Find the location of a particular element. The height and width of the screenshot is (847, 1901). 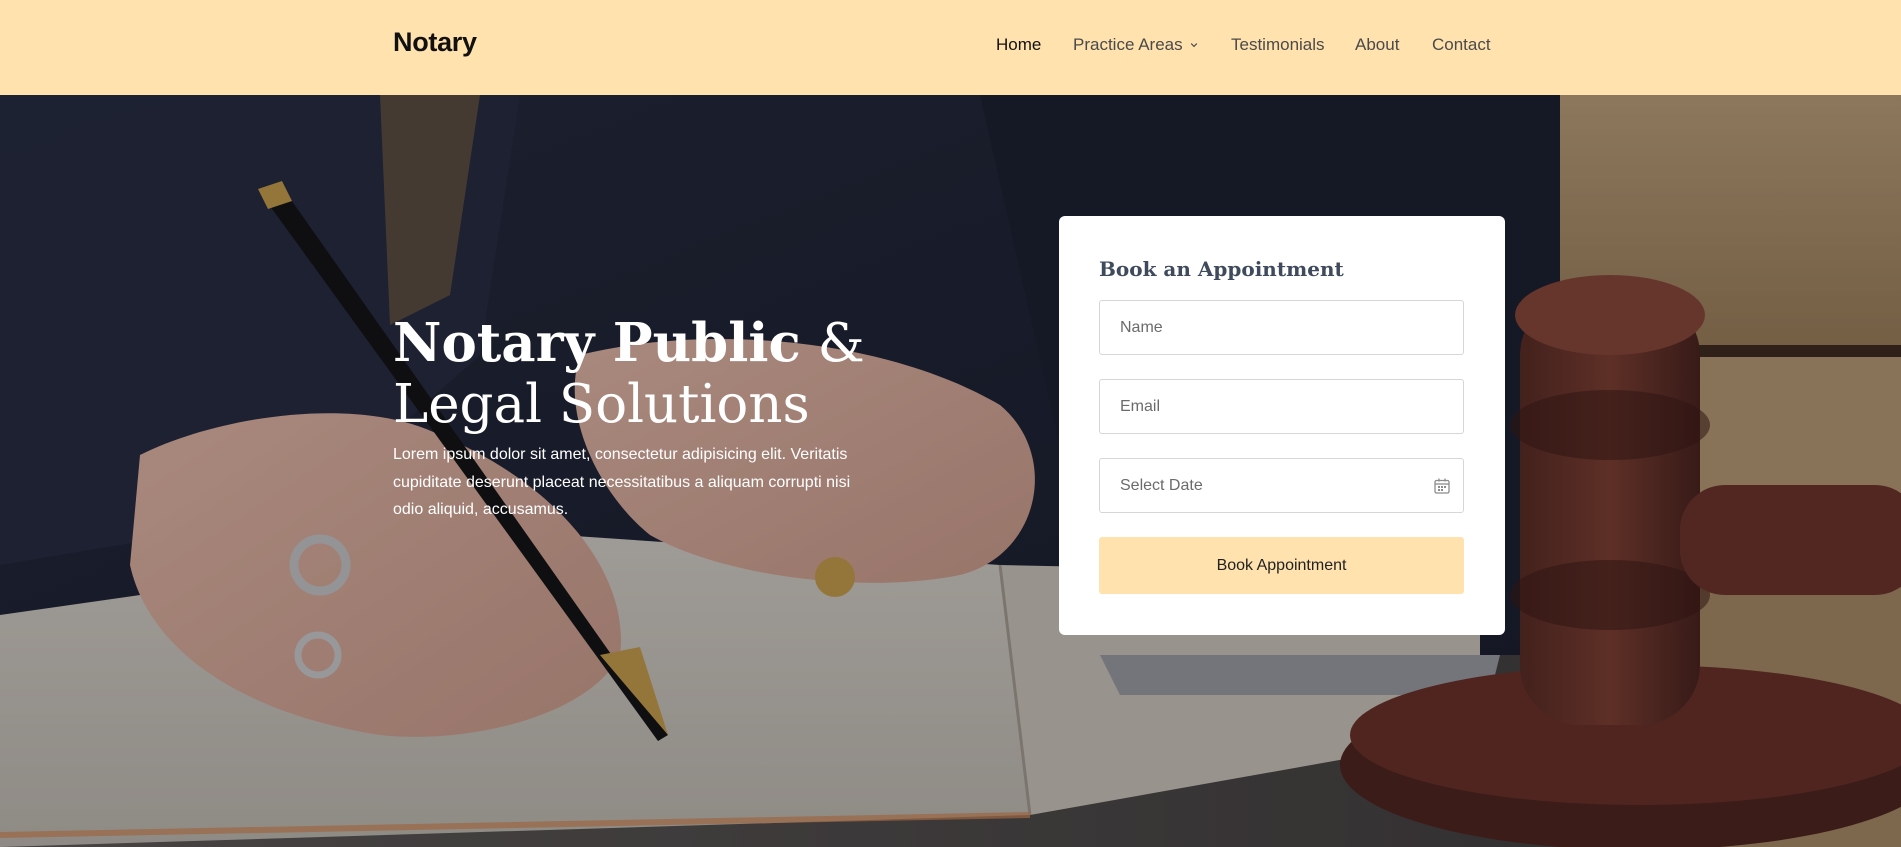

chevron-down-icon is located at coordinates (1193, 45).